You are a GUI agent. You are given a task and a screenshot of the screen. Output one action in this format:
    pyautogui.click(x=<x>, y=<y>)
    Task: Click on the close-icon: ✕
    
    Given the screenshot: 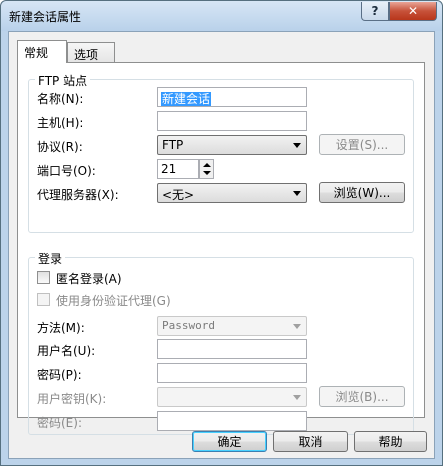 What is the action you would take?
    pyautogui.click(x=413, y=11)
    